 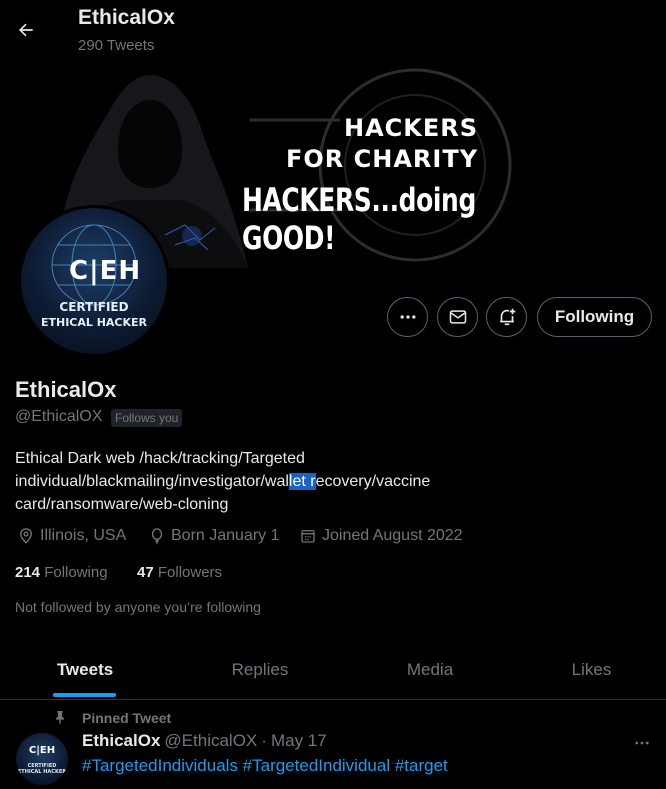 What do you see at coordinates (85, 669) in the screenshot?
I see `tab-tweets: Tweets` at bounding box center [85, 669].